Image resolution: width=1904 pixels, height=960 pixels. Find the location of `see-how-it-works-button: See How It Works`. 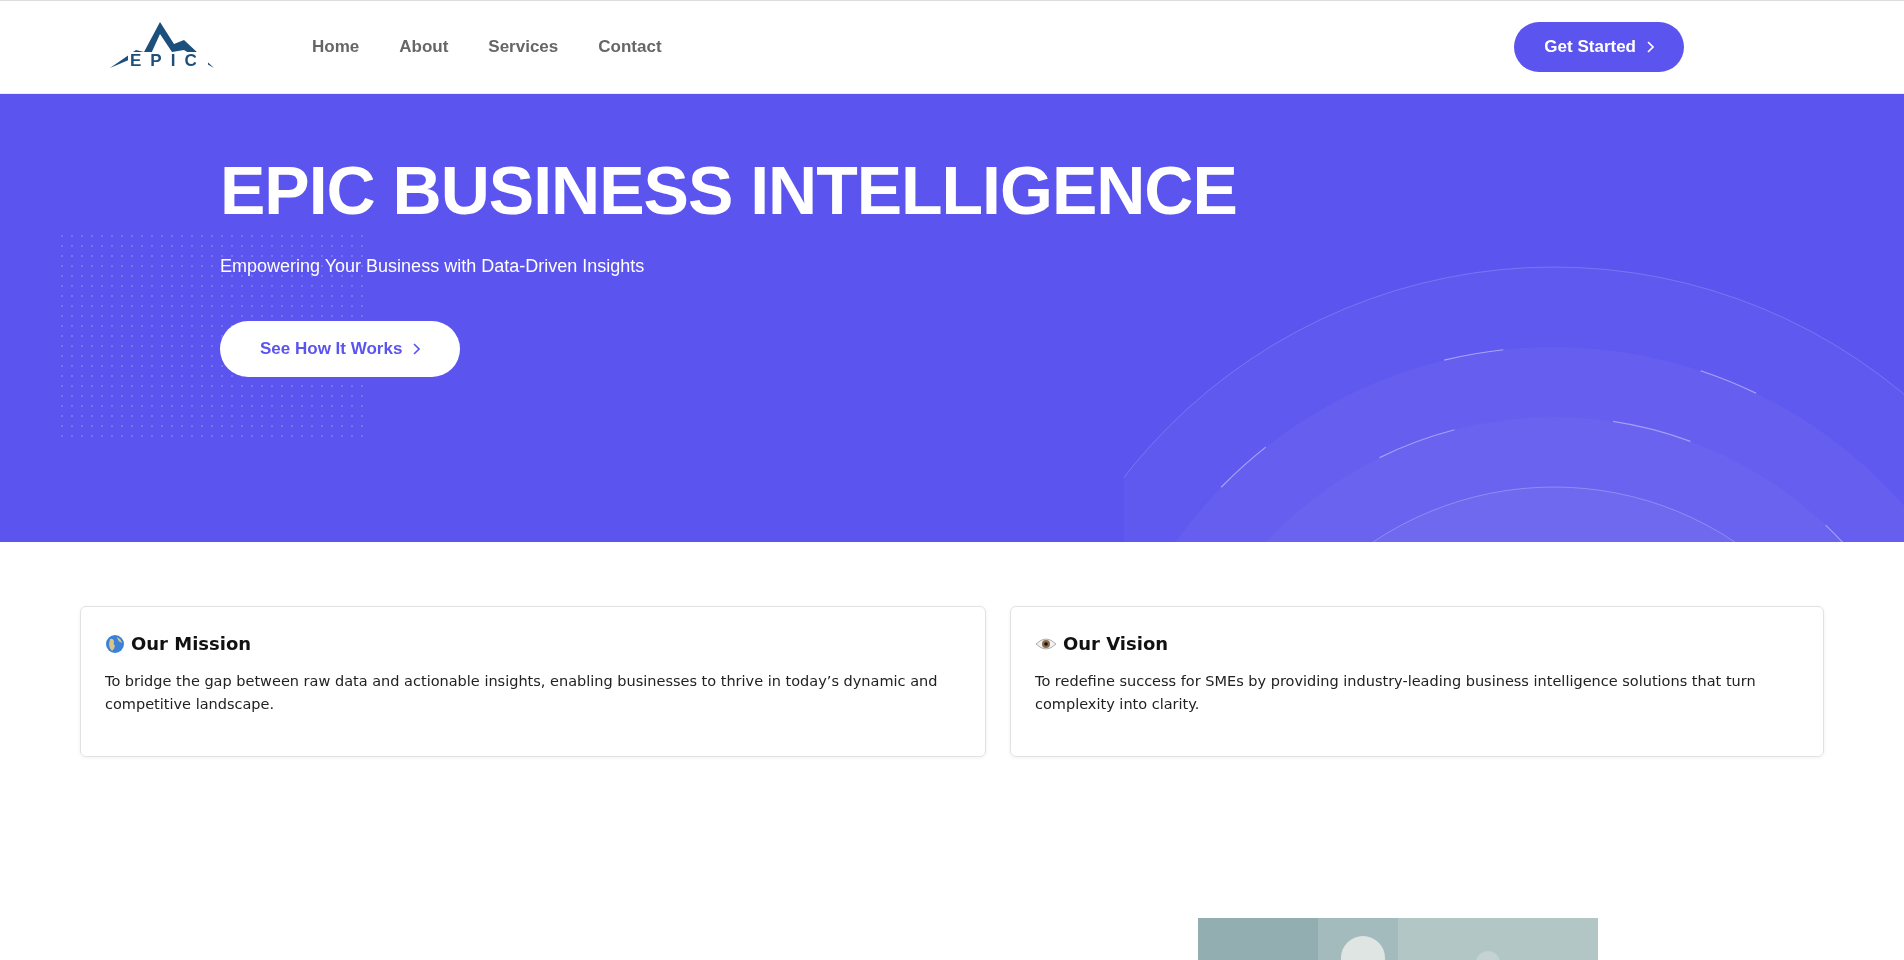

see-how-it-works-button: See How It Works is located at coordinates (340, 349).